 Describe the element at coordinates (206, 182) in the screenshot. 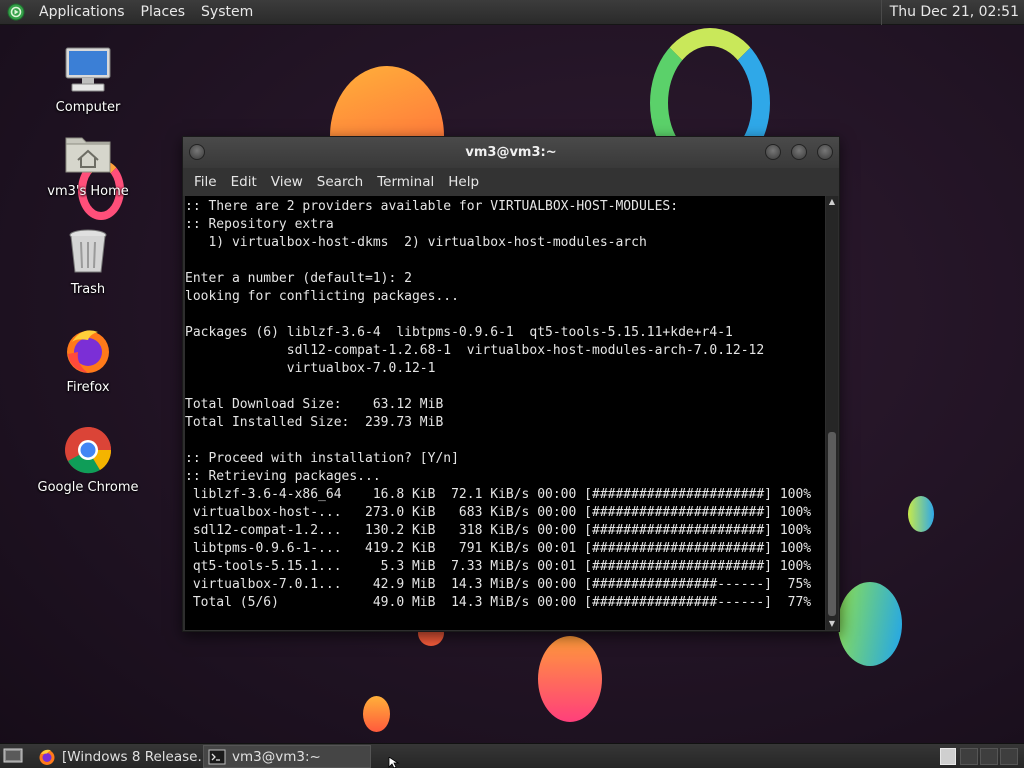

I see `menu-file: File` at that location.